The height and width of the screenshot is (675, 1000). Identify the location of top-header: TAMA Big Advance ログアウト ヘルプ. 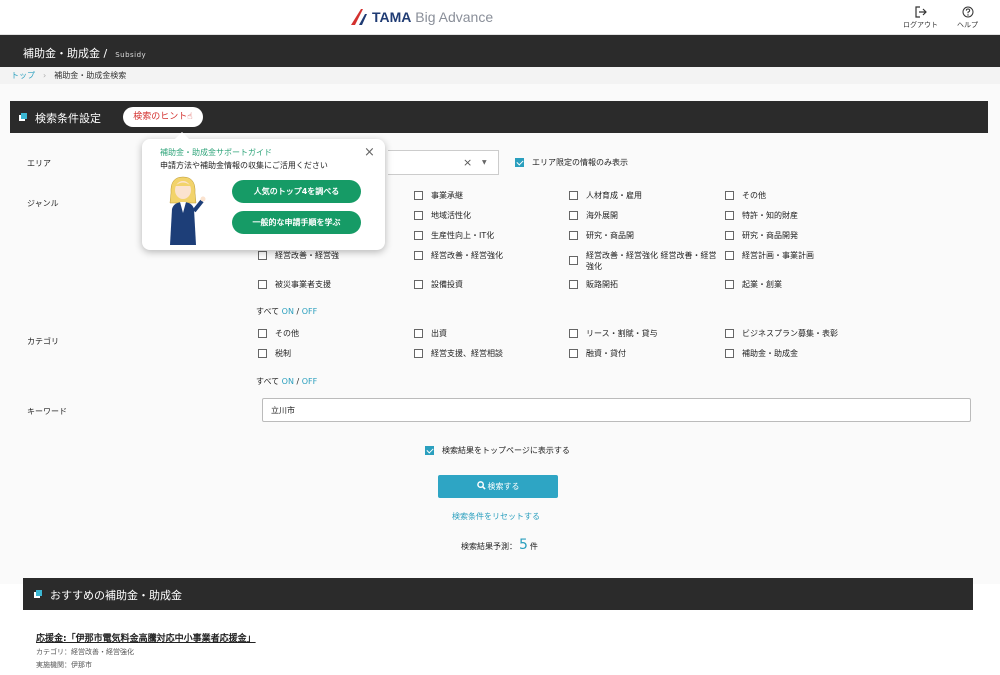
(500, 17).